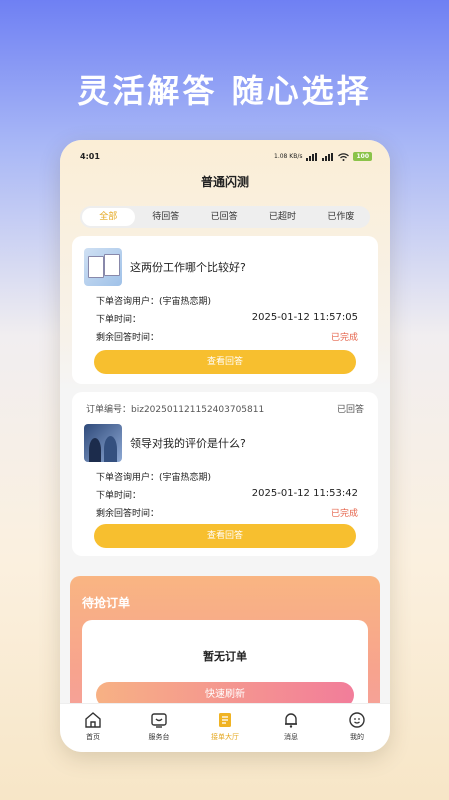 Image resolution: width=449 pixels, height=800 pixels. What do you see at coordinates (188, 267) in the screenshot?
I see `question-text: 这两份工作哪个比较好?` at bounding box center [188, 267].